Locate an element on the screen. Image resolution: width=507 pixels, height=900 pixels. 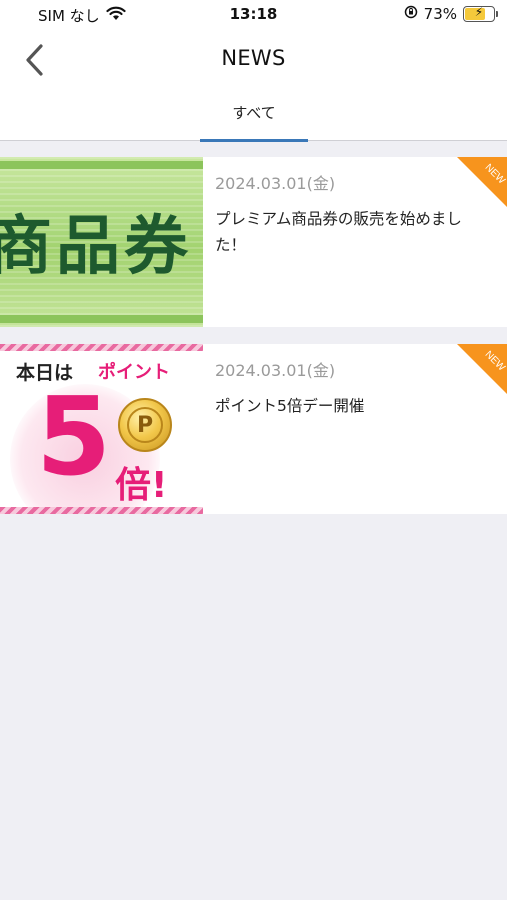
tab-bar: すべて is located at coordinates (253, 116).